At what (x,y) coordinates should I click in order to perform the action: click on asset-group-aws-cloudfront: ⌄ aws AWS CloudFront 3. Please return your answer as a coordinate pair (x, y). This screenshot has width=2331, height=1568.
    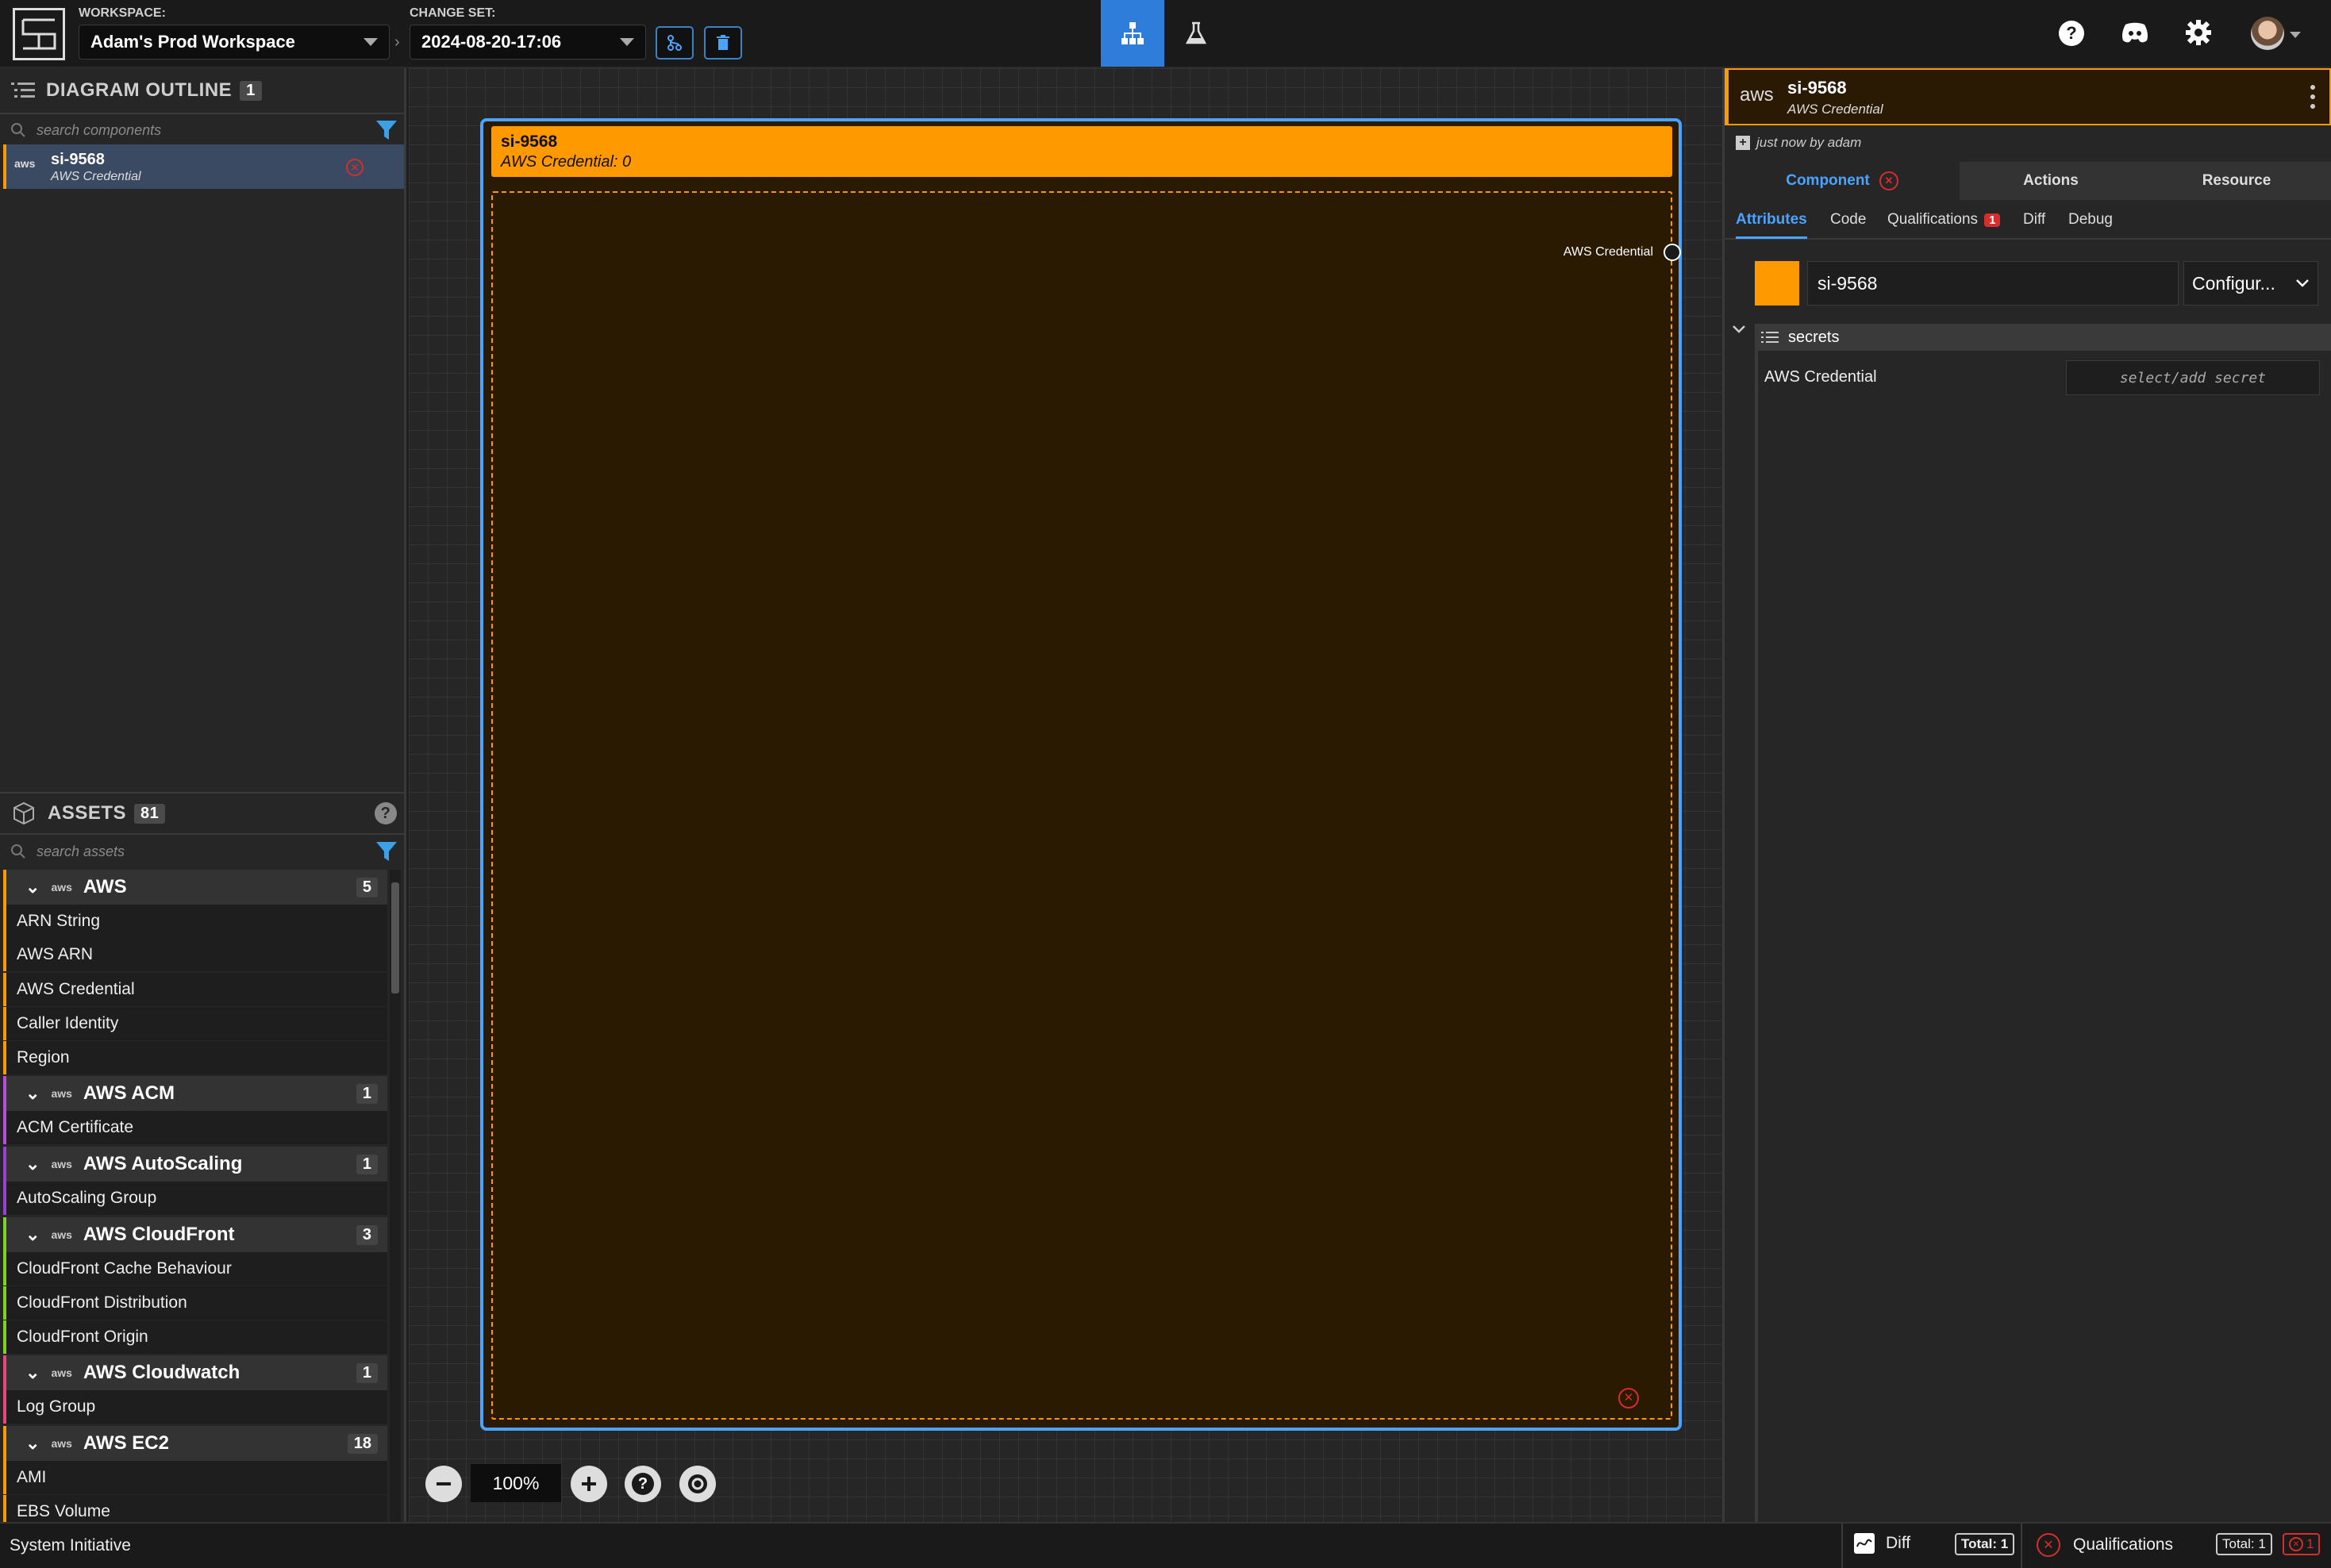
    Looking at the image, I should click on (195, 1234).